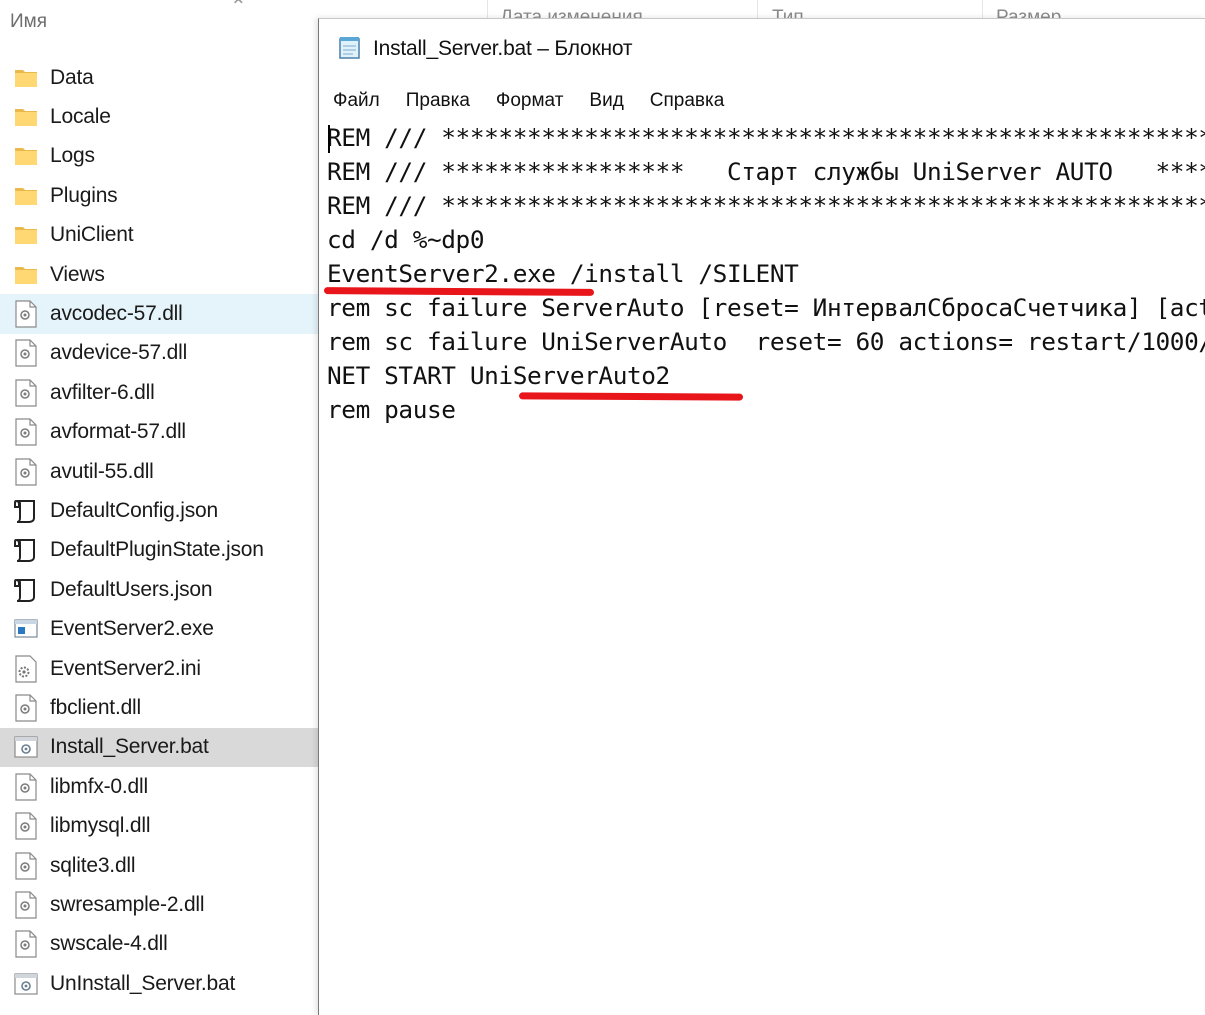 The image size is (1205, 1015). I want to click on title-bar: Install_Server.bat – Блокнот, so click(762, 49).